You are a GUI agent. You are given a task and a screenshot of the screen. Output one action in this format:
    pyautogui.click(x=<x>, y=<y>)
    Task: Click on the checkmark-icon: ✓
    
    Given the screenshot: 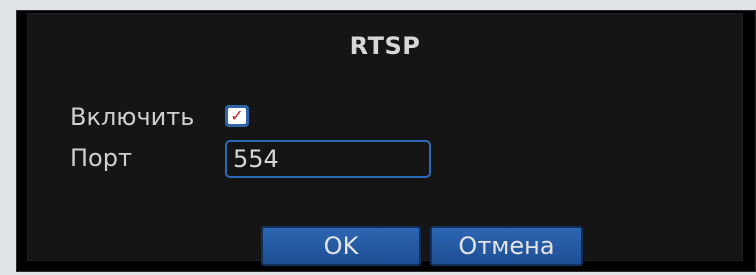 What is the action you would take?
    pyautogui.click(x=237, y=116)
    